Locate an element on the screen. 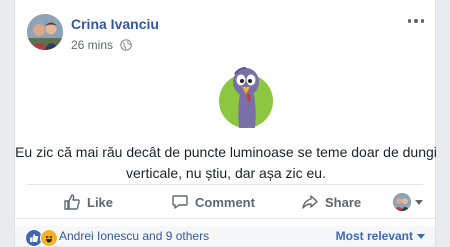 Image resolution: width=450 pixels, height=247 pixels. profile-selector is located at coordinates (408, 202).